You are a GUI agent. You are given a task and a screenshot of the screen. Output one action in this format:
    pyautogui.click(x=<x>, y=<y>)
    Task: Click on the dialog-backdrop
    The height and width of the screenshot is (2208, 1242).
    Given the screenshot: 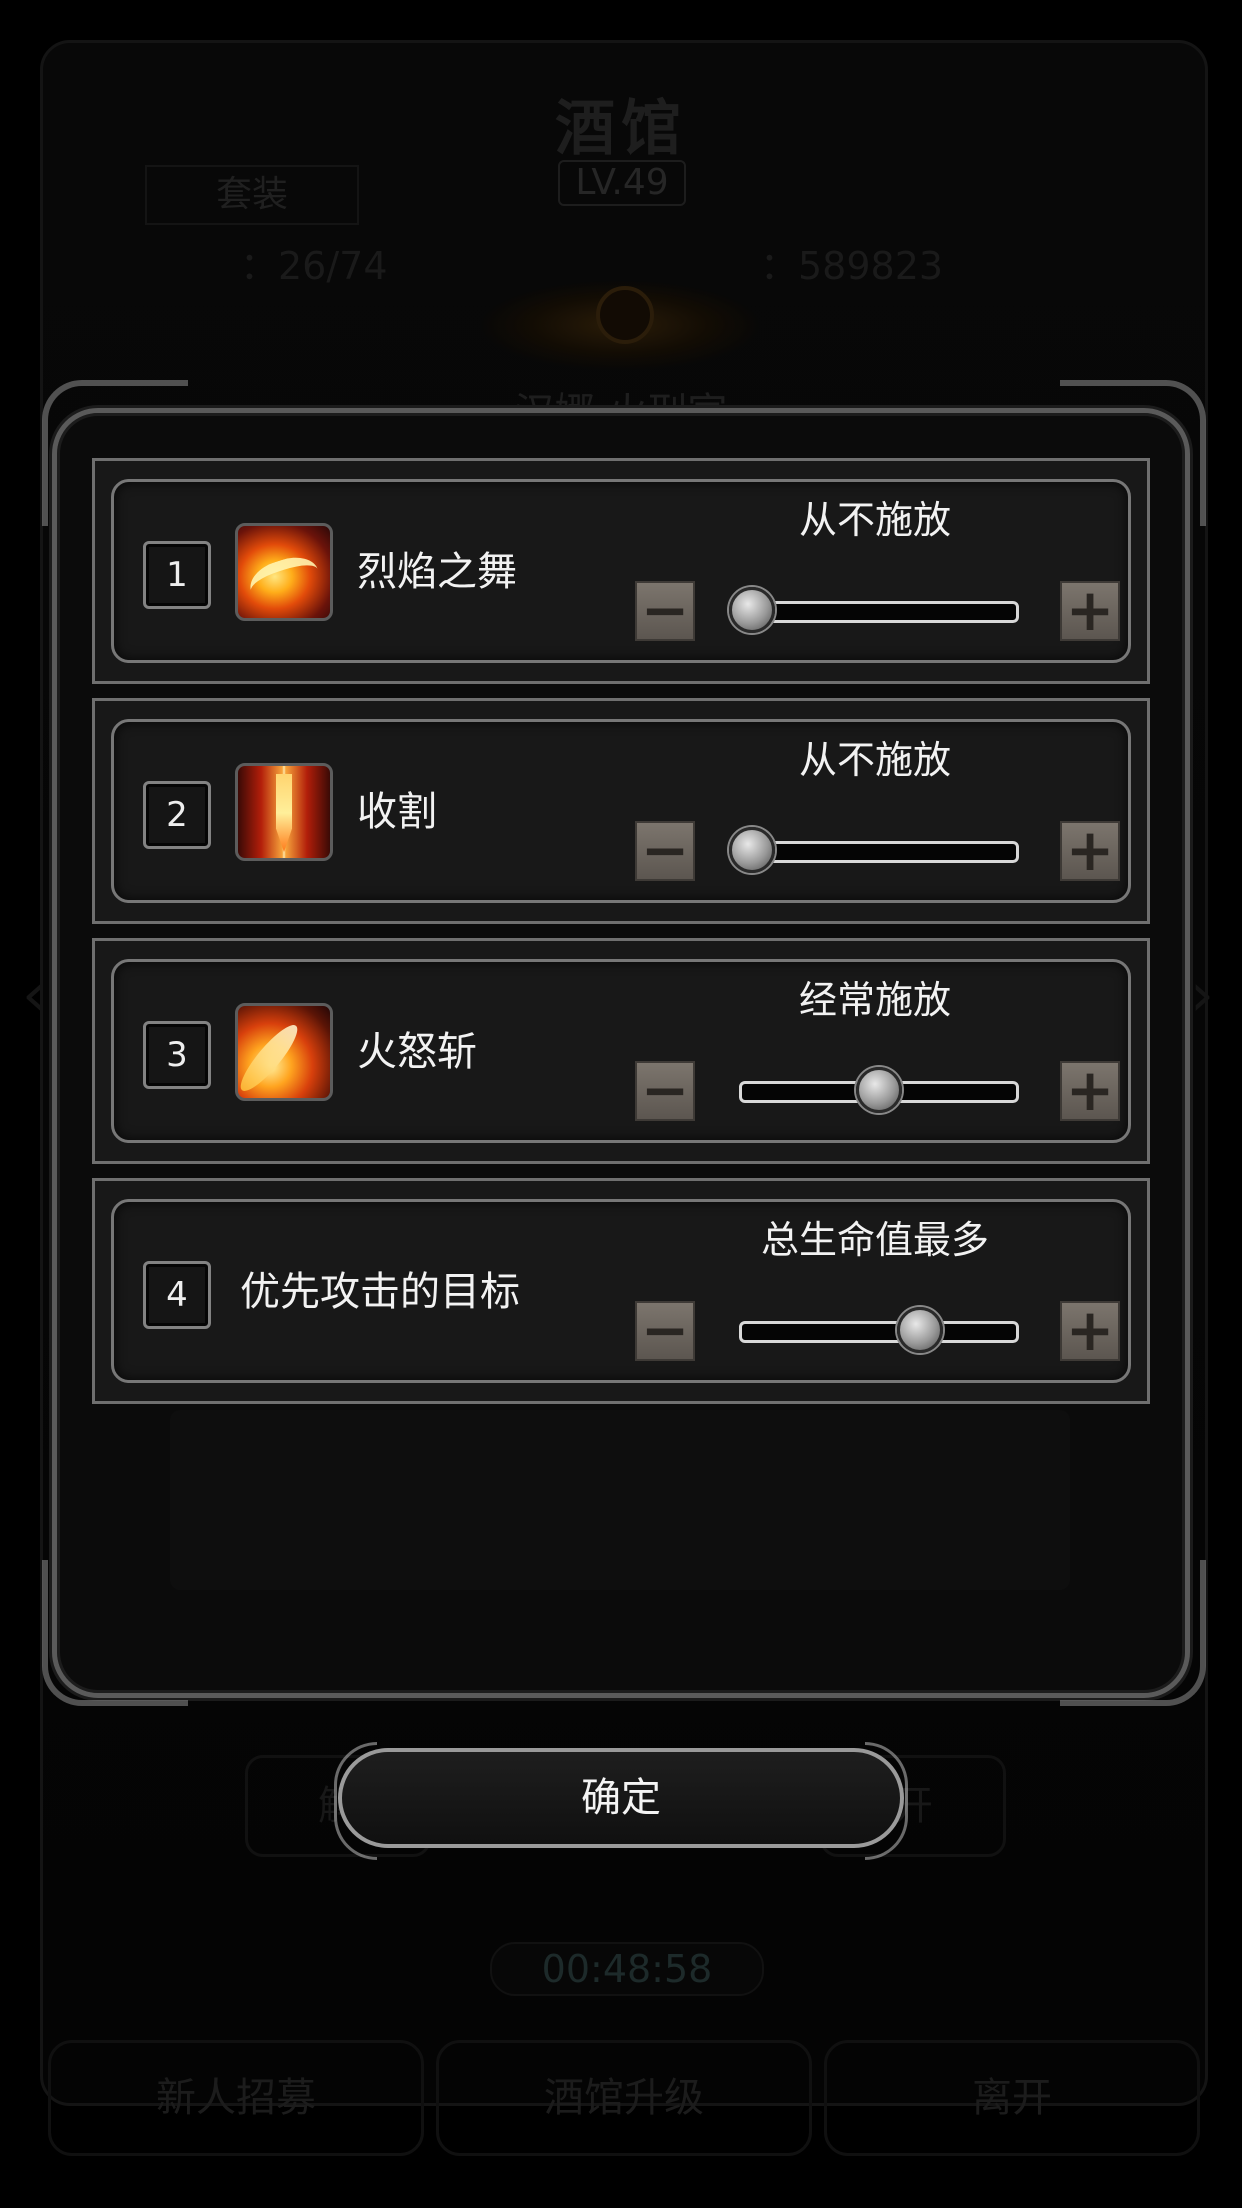 What is the action you would take?
    pyautogui.click(x=620, y=1500)
    